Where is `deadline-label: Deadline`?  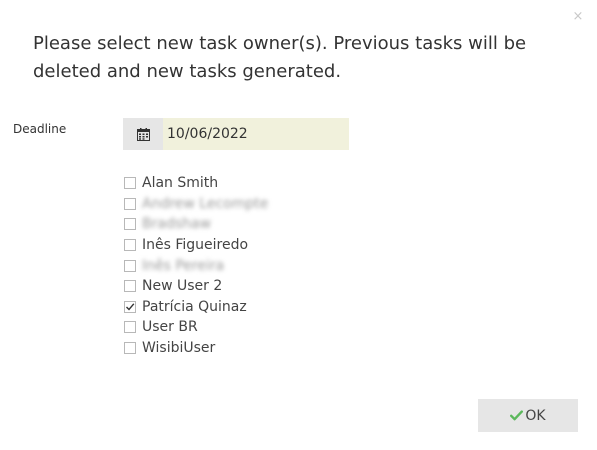 deadline-label: Deadline is located at coordinates (40, 129).